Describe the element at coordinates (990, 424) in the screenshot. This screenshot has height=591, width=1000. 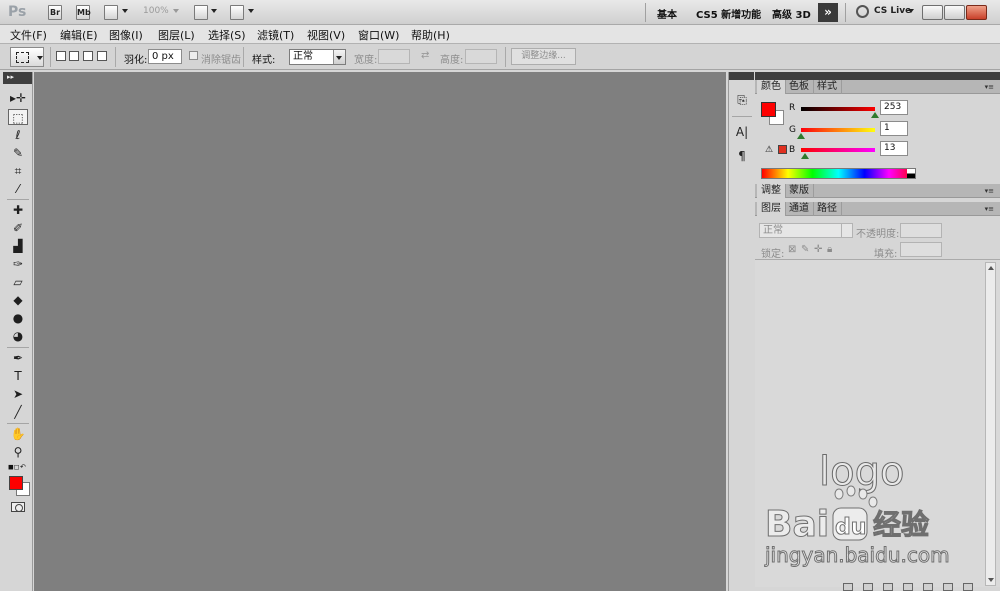
I see `layer-list-scrollbar` at that location.